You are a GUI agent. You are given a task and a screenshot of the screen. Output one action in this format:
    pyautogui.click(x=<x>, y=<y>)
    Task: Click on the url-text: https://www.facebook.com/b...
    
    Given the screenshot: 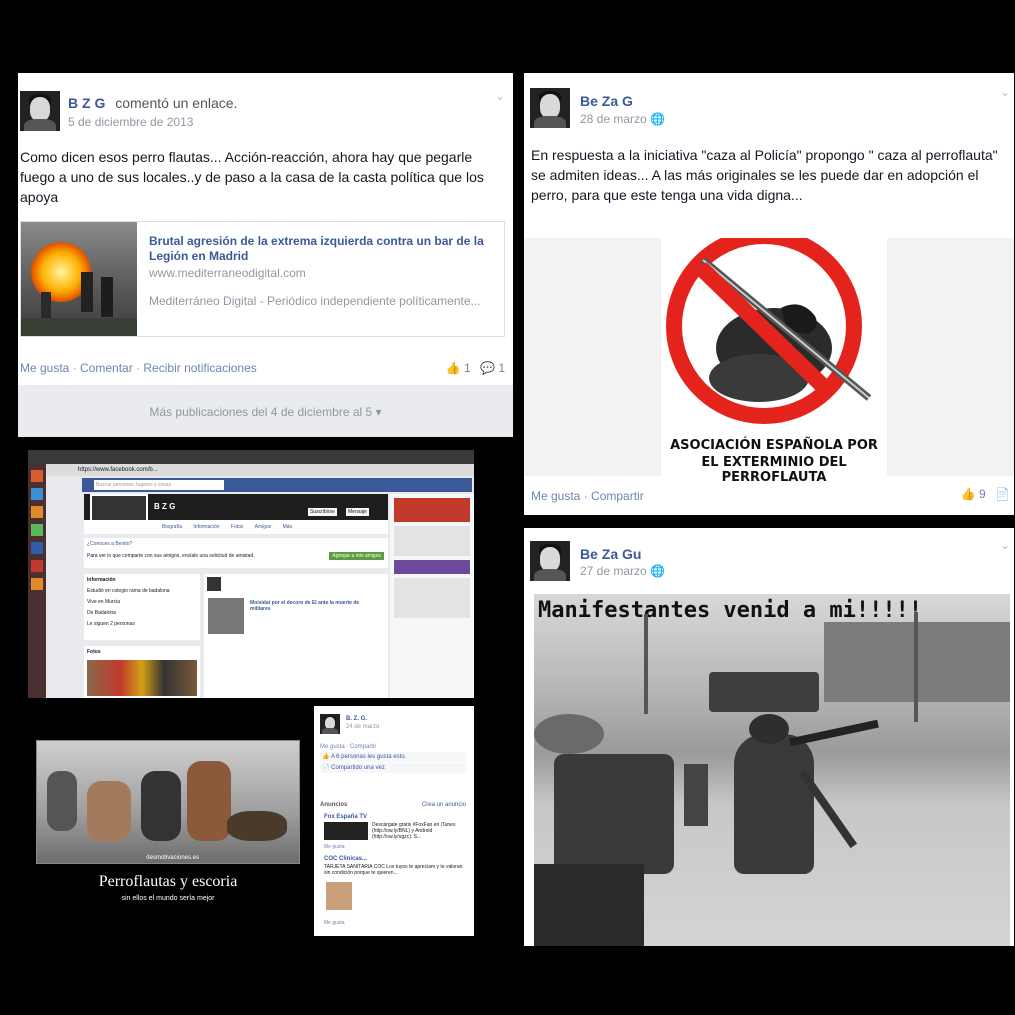 What is the action you would take?
    pyautogui.click(x=118, y=470)
    